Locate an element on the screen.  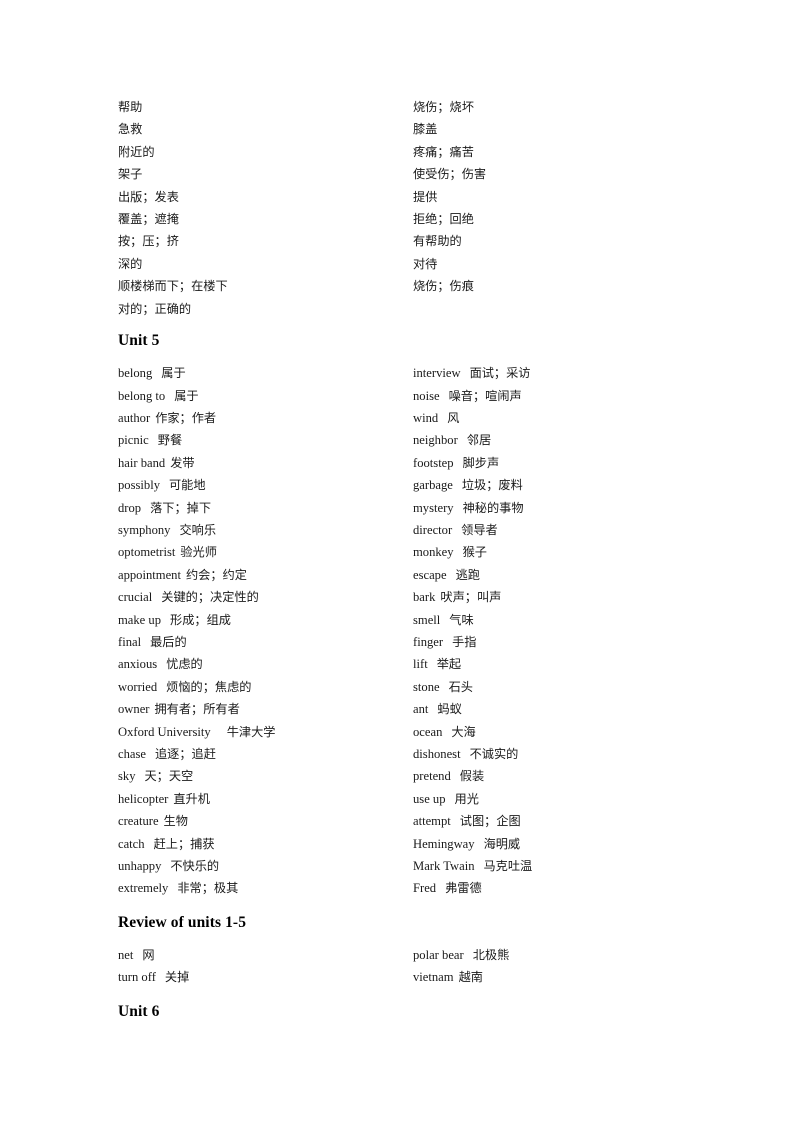
vocab-translation: 烧伤；伤痕 is located at coordinates (443, 286).